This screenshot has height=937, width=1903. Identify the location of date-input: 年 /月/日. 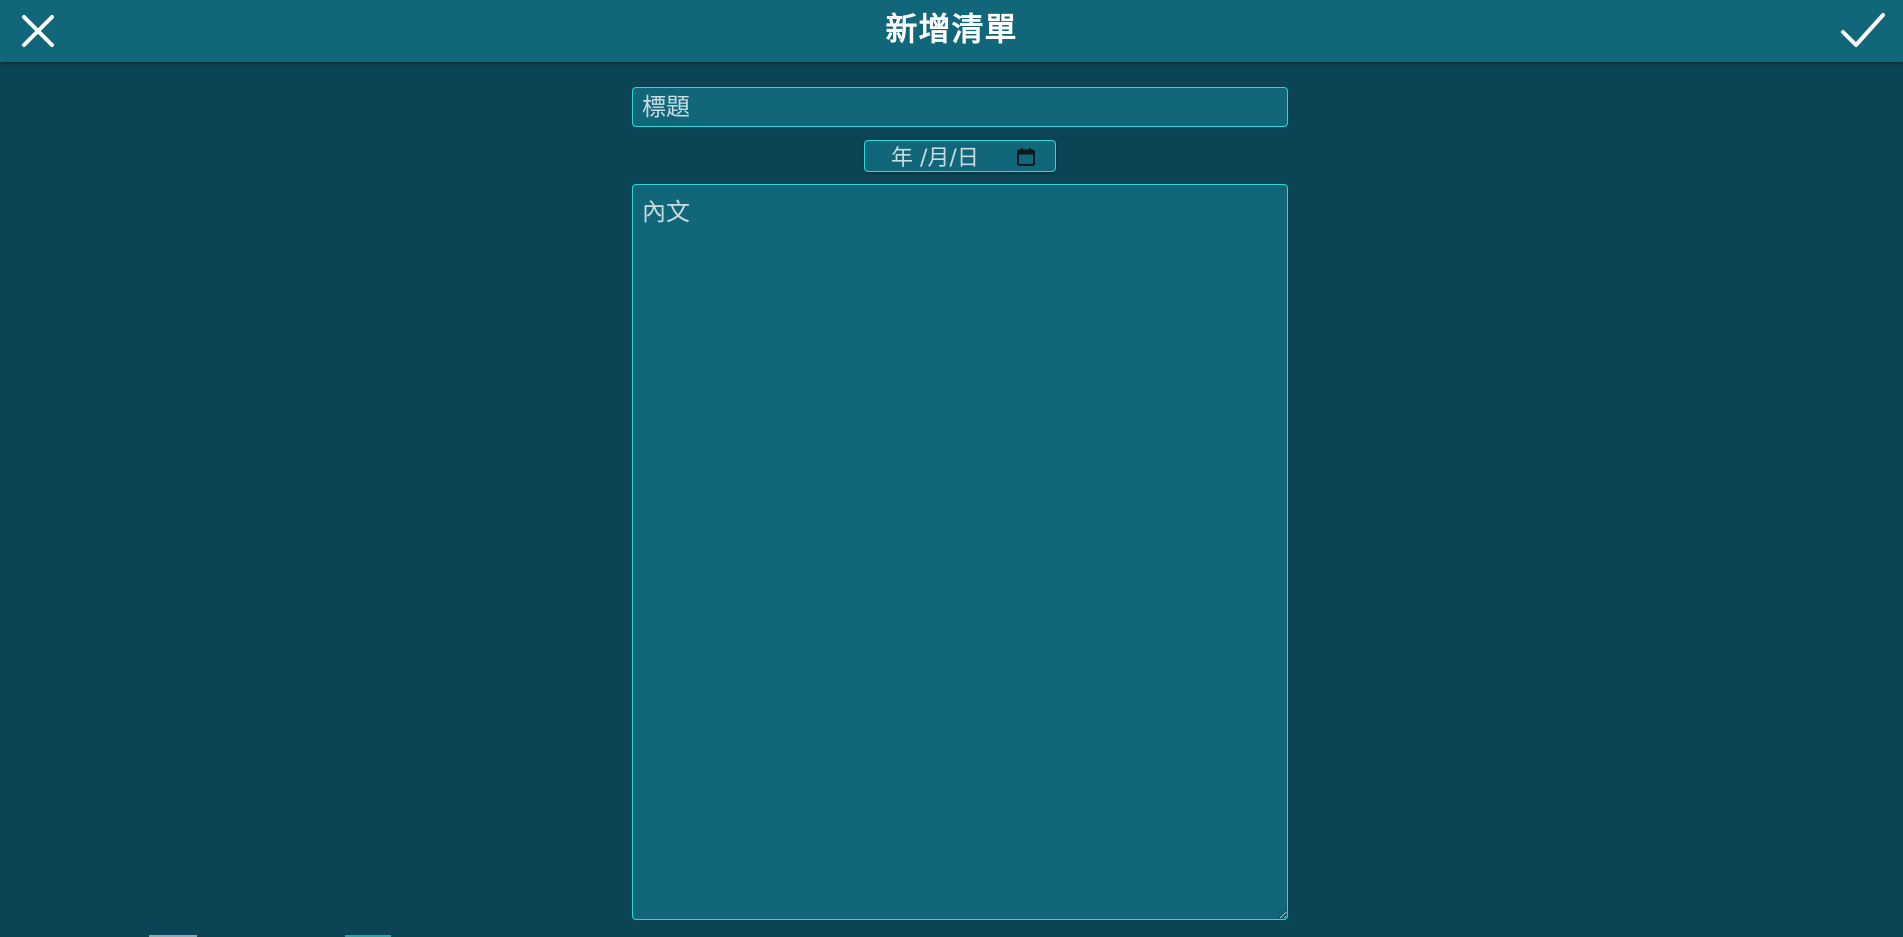
(960, 156).